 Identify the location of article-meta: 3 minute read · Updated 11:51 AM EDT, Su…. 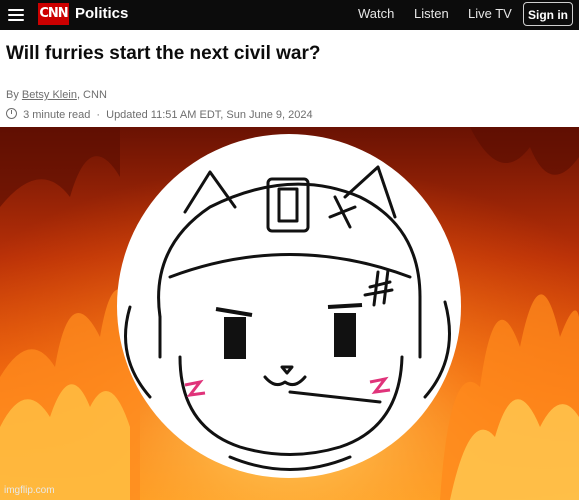
(159, 114).